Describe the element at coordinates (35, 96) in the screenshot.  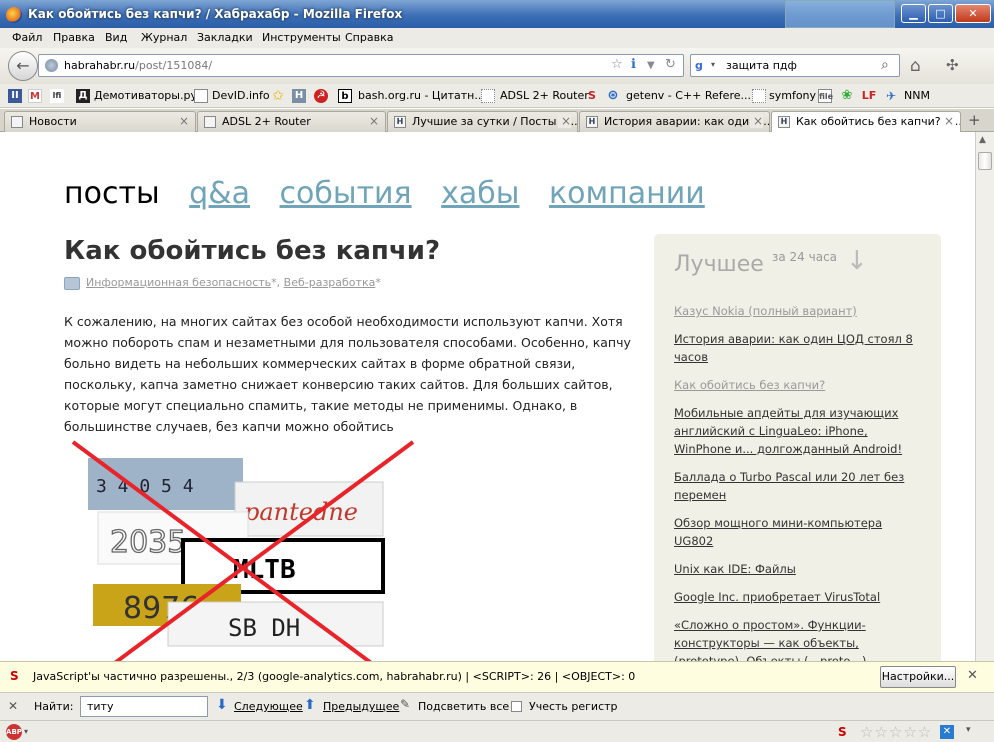
I see `gmail-icon: M` at that location.